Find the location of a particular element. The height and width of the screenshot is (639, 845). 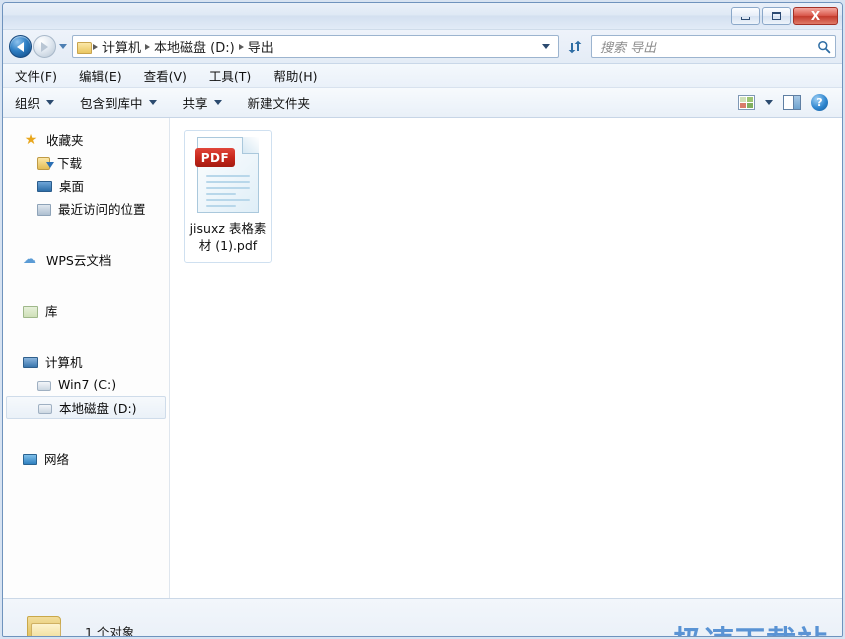

forward-button is located at coordinates (44, 46).